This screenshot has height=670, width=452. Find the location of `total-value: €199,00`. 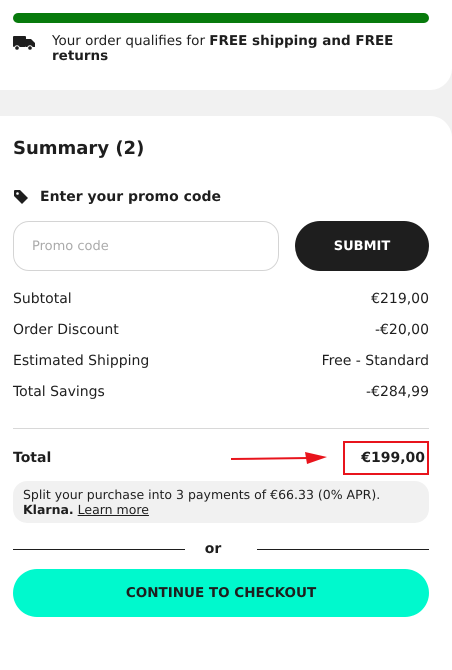

total-value: €199,00 is located at coordinates (386, 458).